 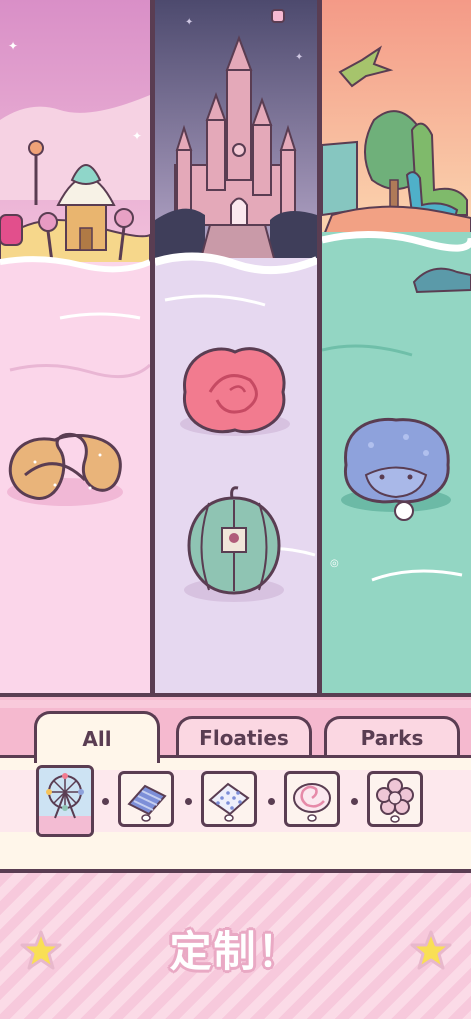 What do you see at coordinates (235, 391) in the screenshot?
I see `rose-floatie` at bounding box center [235, 391].